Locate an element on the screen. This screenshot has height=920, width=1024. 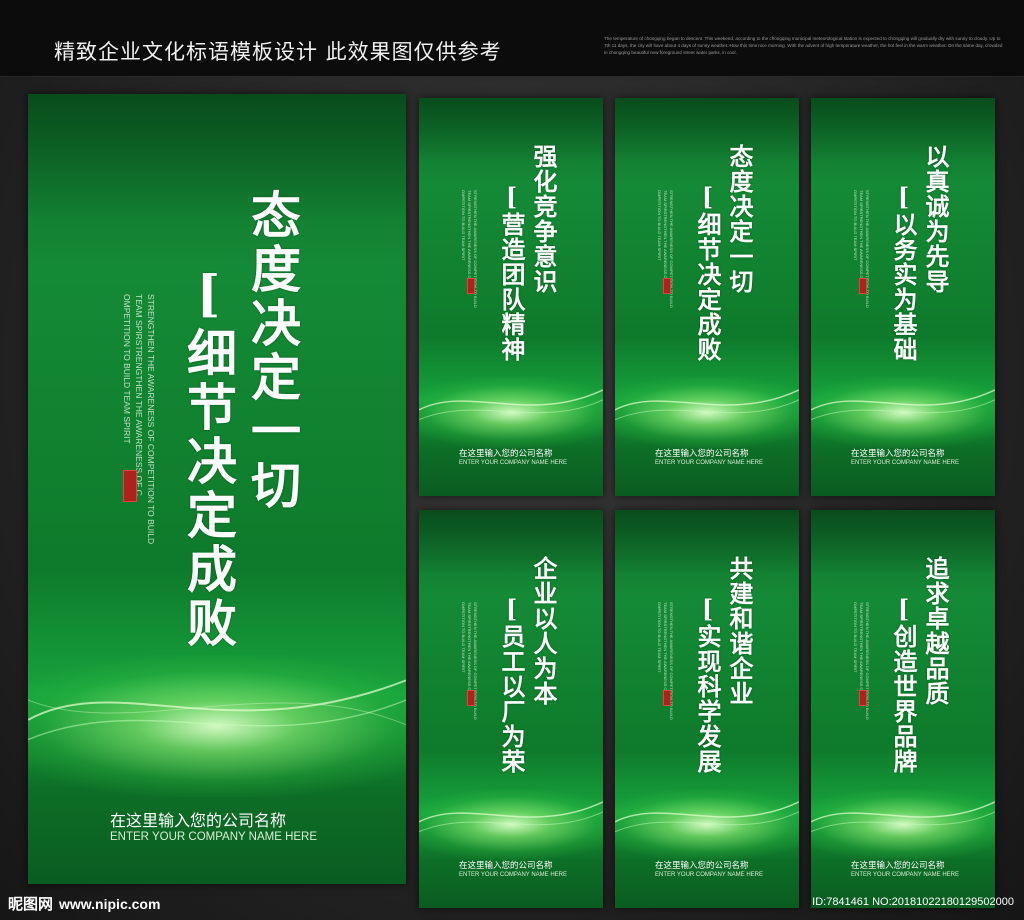
slogan-line1: 企业以人为本 is located at coordinates (543, 631).